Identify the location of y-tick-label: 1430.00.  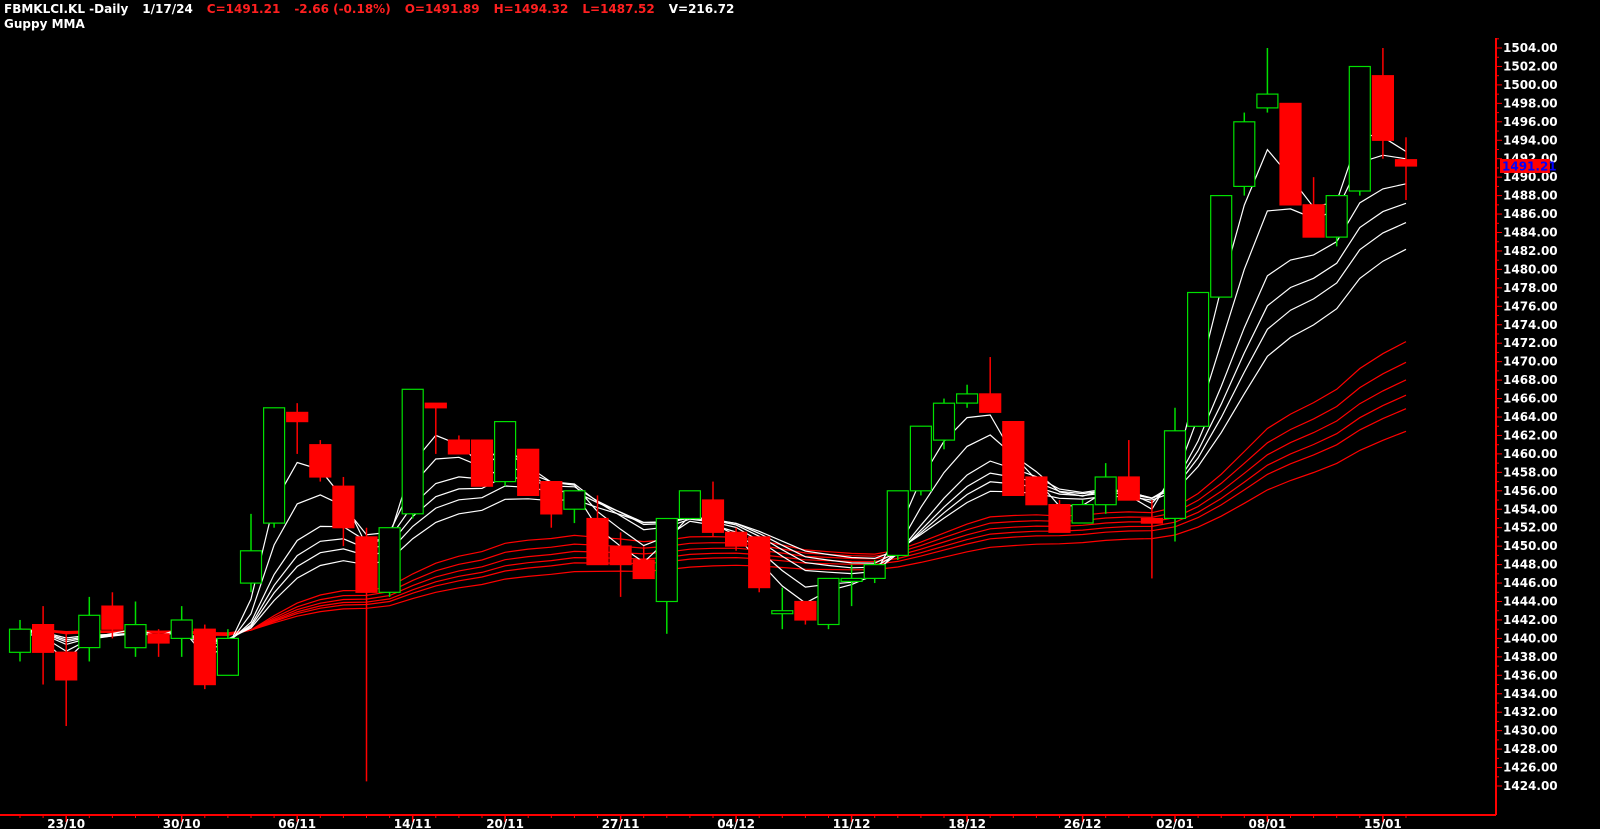
(1530, 731).